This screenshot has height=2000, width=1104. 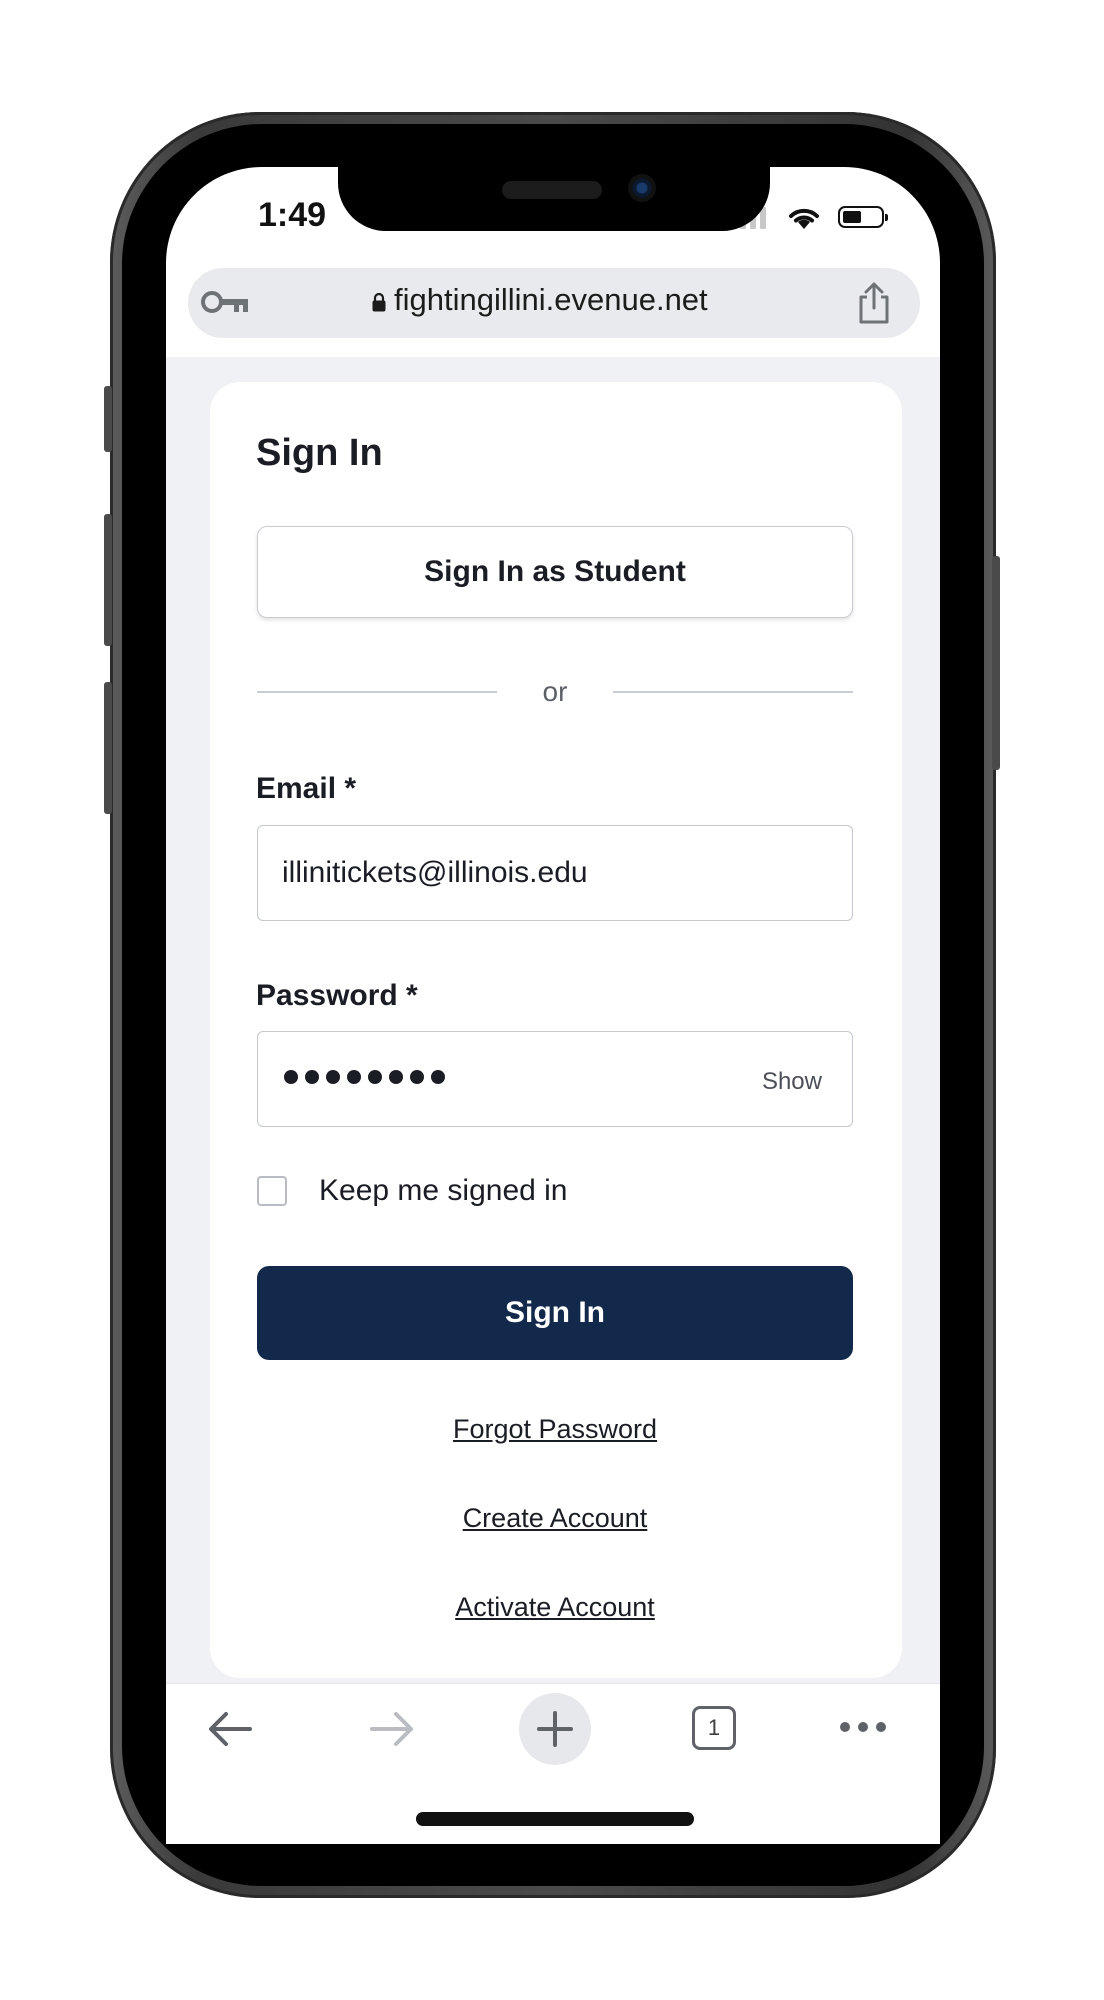 I want to click on divider-or-text: or, so click(x=555, y=691).